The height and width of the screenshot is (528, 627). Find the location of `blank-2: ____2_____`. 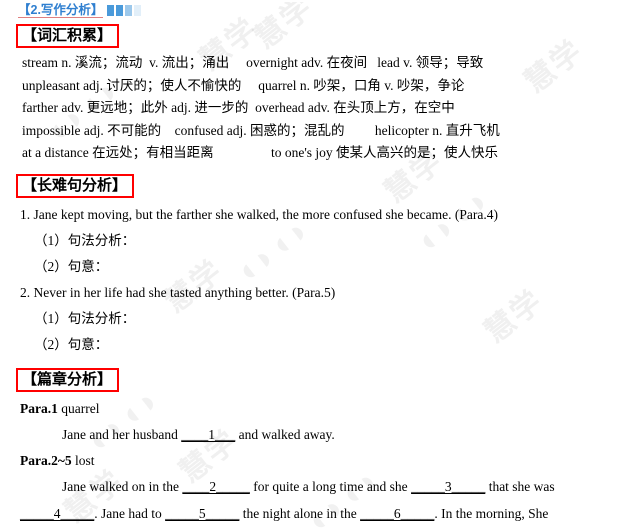

blank-2: ____2_____ is located at coordinates (216, 486).